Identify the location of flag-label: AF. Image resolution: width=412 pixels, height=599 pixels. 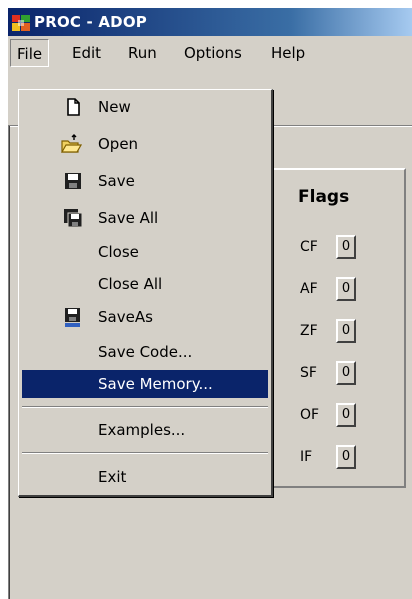
(309, 289).